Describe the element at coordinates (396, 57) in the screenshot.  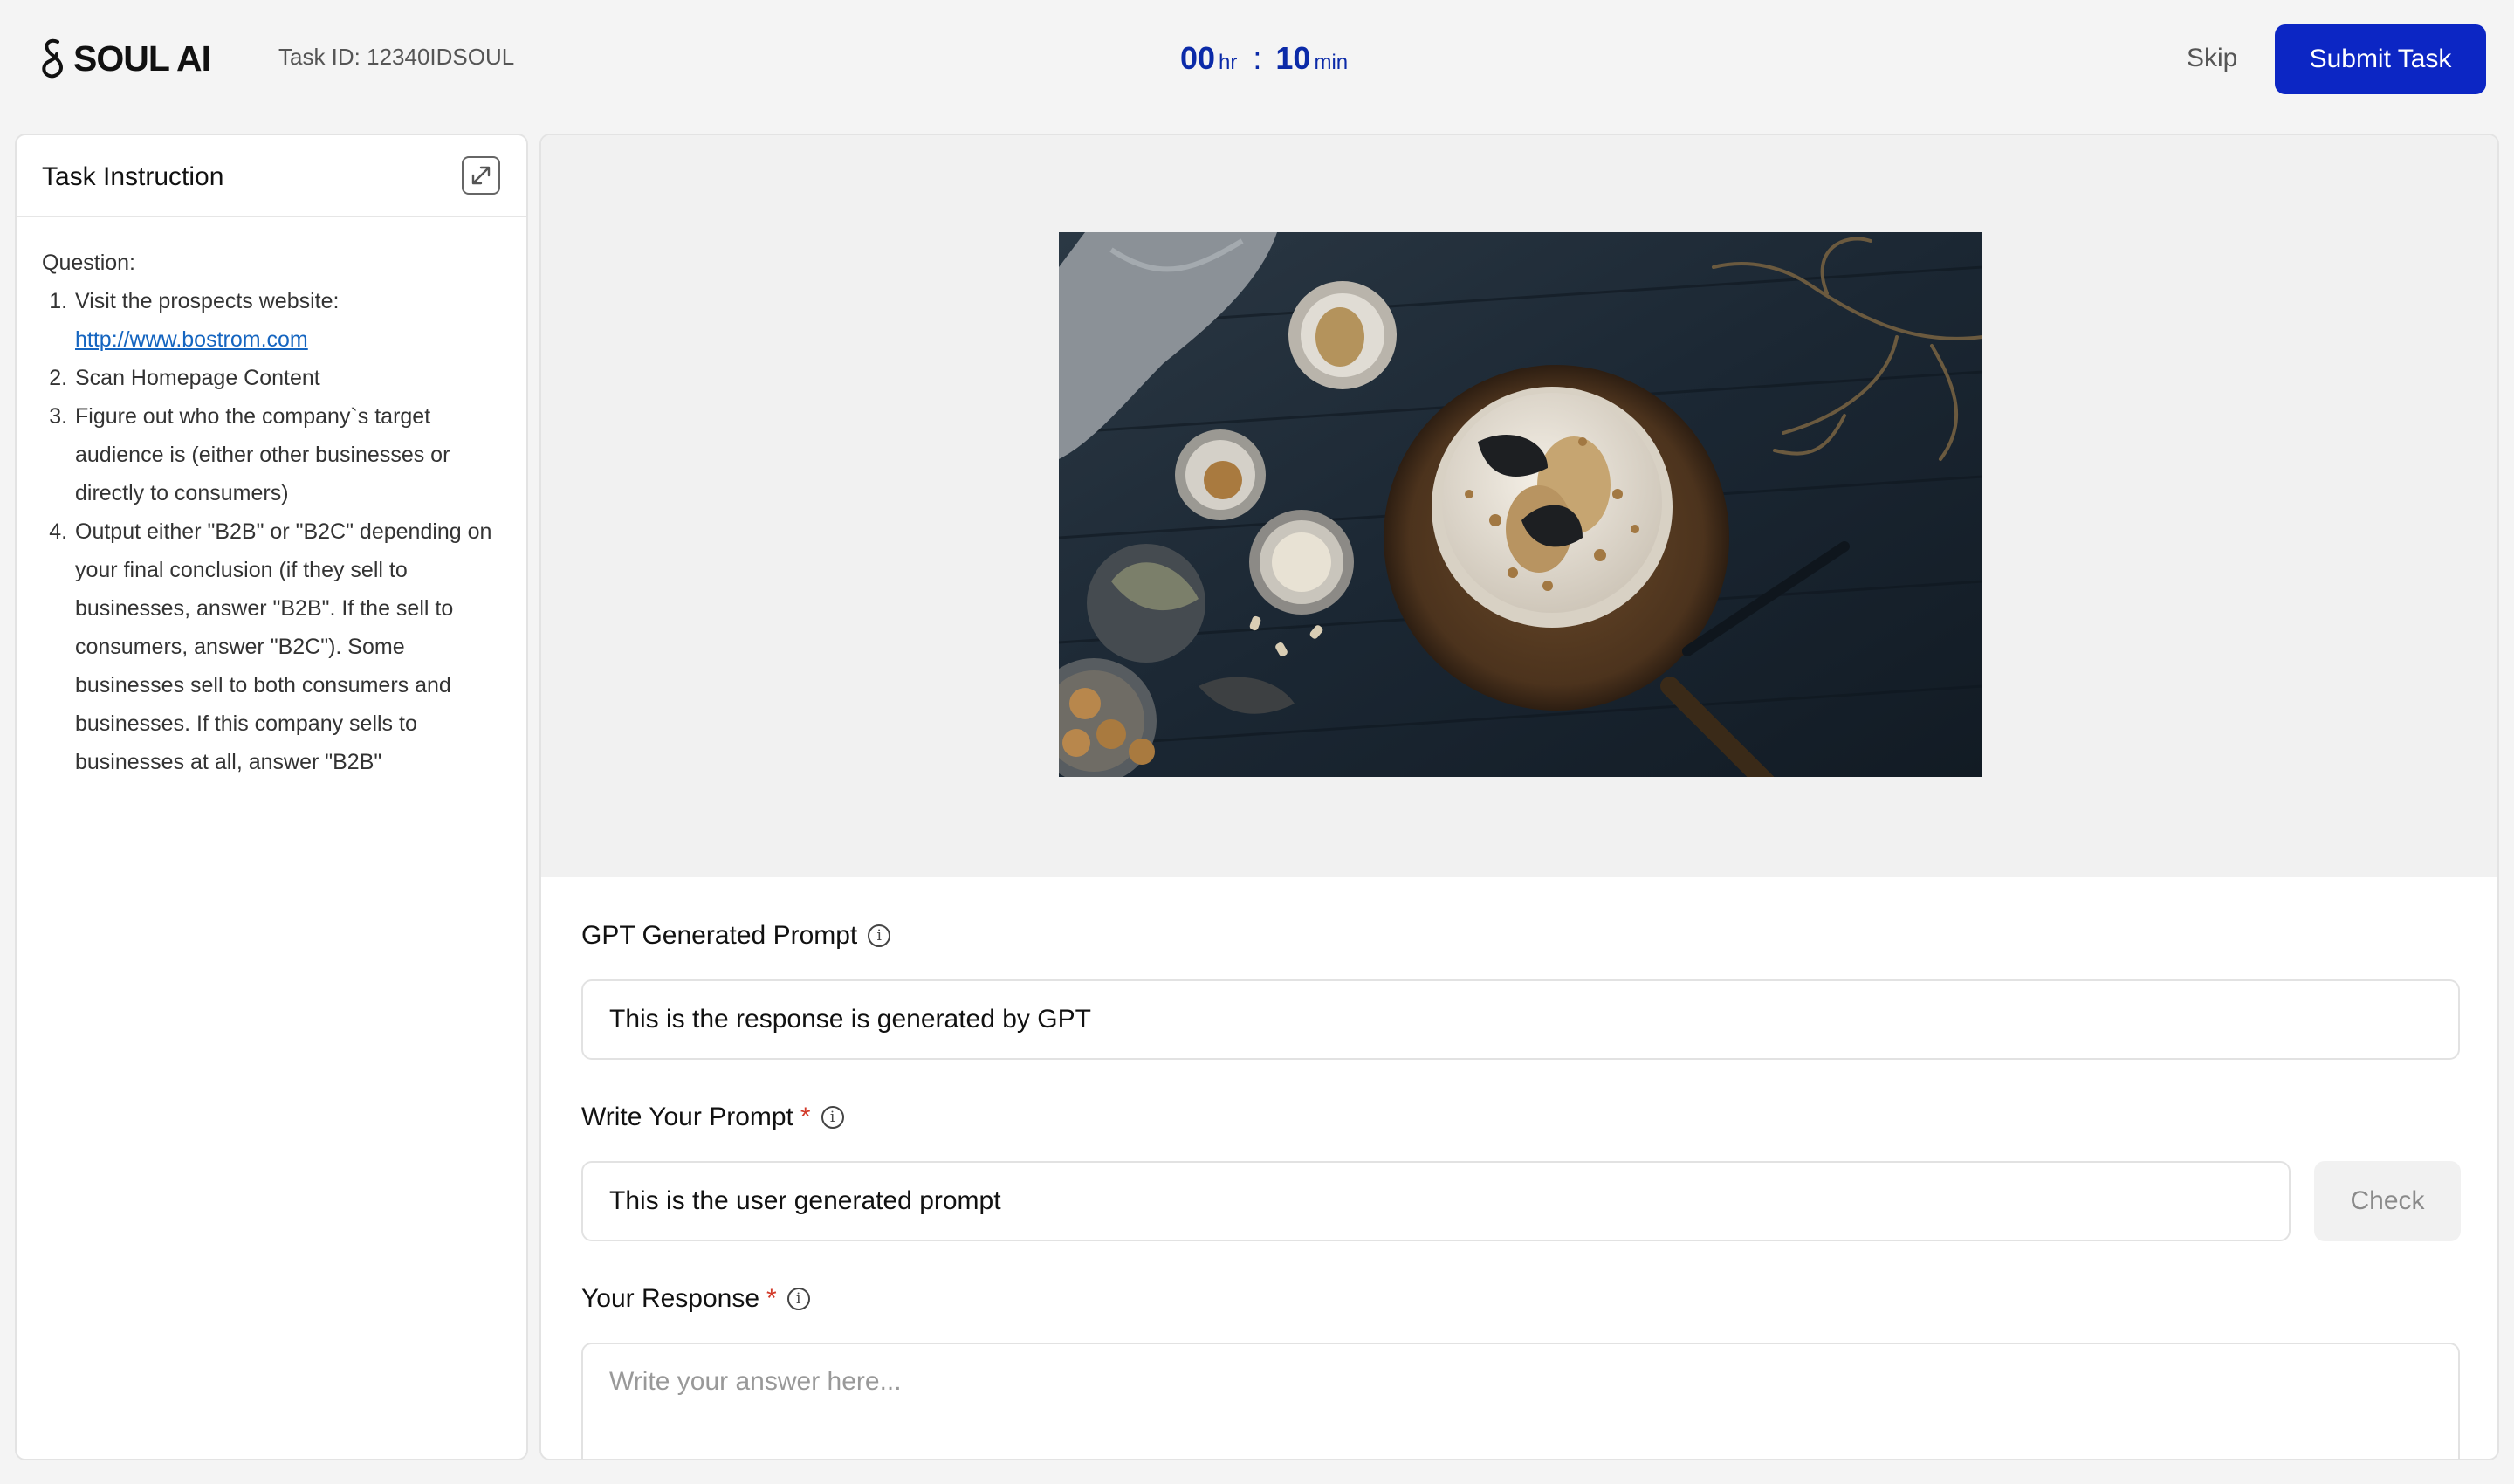
I see `task-id: Task ID: 12340IDSOUL` at that location.